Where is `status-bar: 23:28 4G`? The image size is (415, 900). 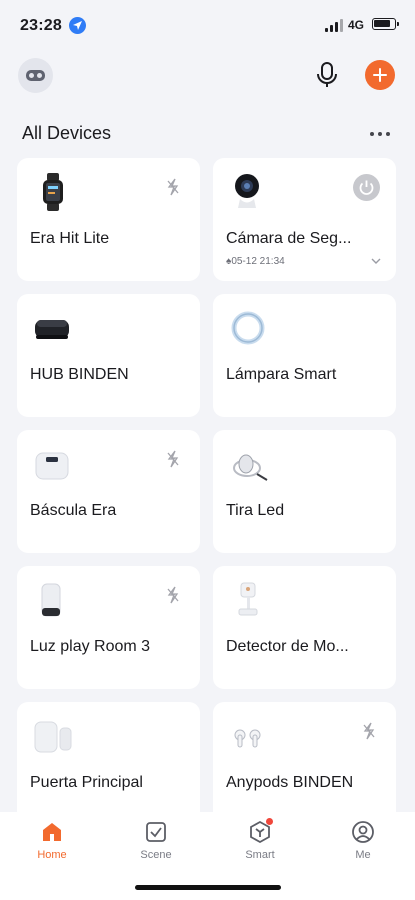
status-bar: 23:28 4G is located at coordinates (207, 24).